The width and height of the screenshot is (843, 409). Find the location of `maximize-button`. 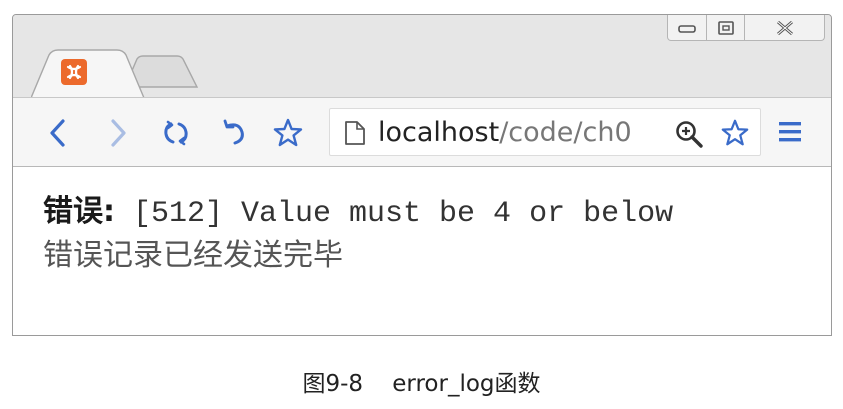

maximize-button is located at coordinates (726, 28).